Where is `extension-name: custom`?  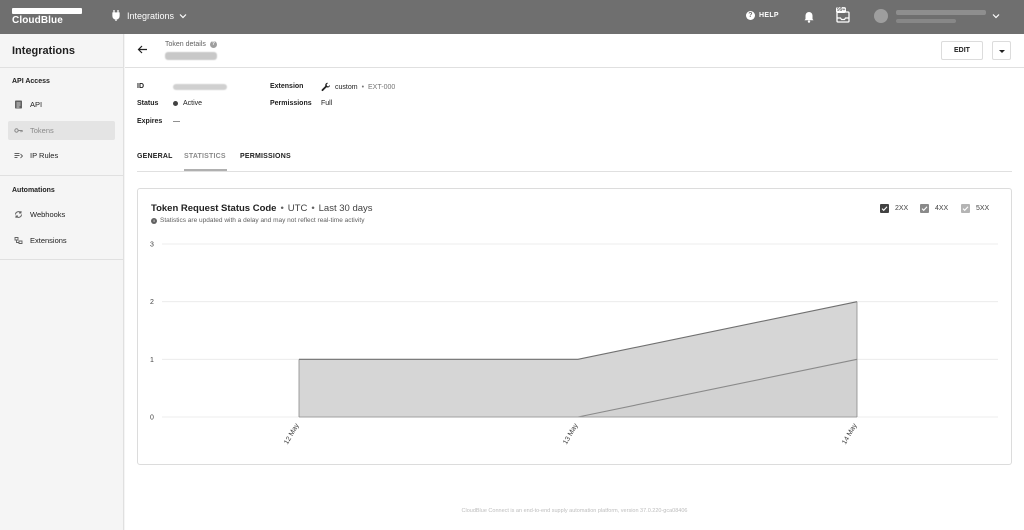 extension-name: custom is located at coordinates (346, 87).